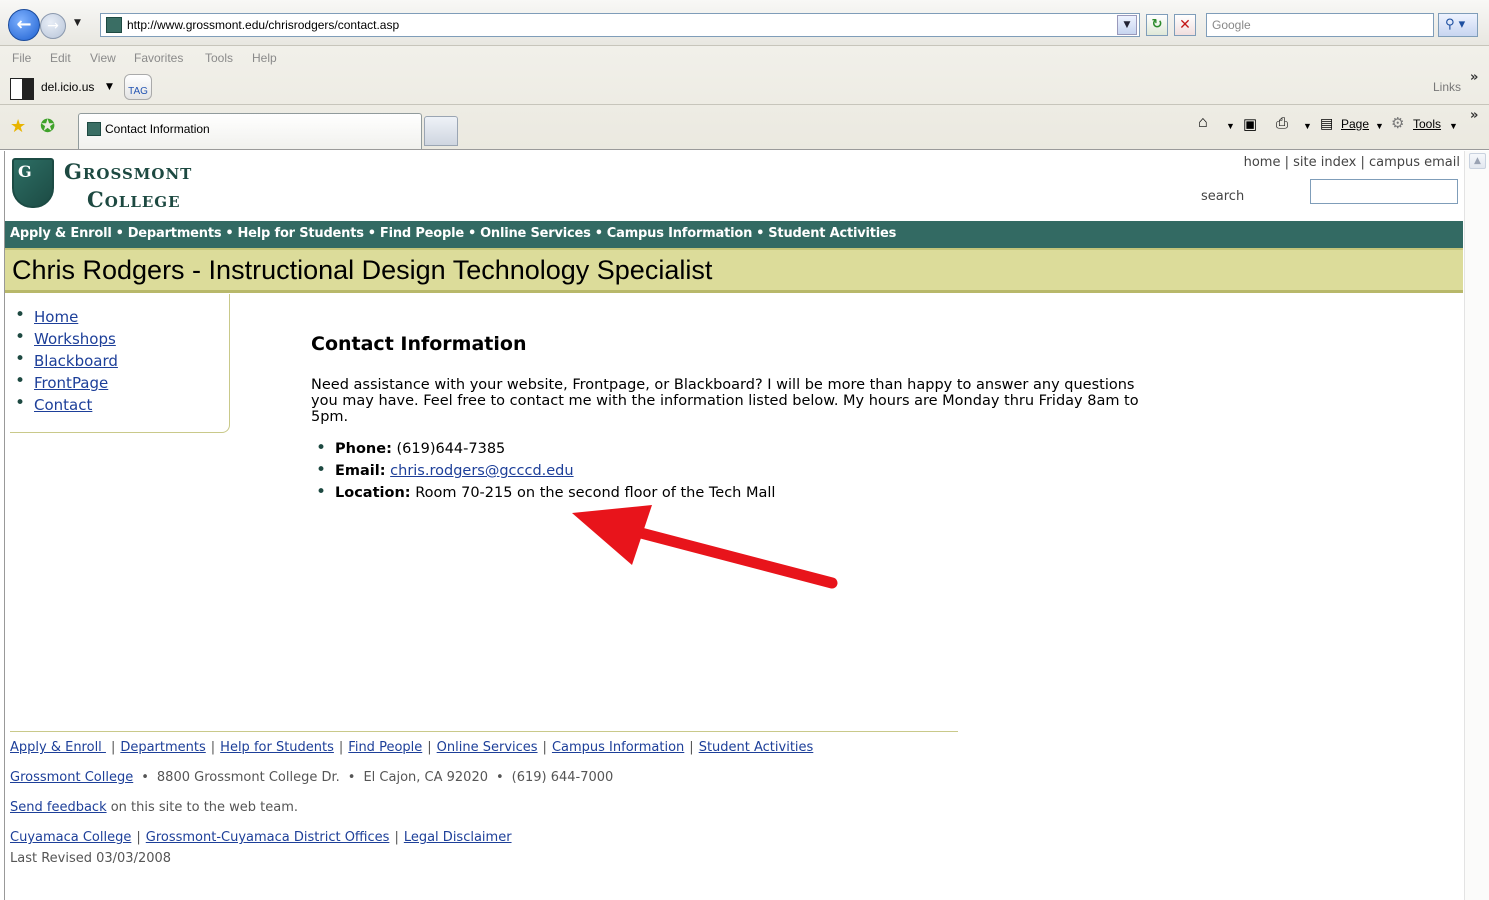  Describe the element at coordinates (481, 471) in the screenshot. I see `email-link: chris.rodgers@gcccd.edu` at that location.